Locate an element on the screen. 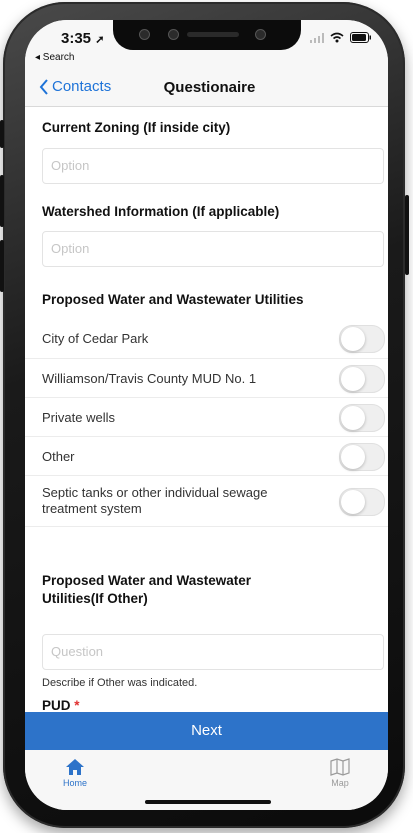 Image resolution: width=413 pixels, height=833 pixels. watershed-select: Option is located at coordinates (213, 249).